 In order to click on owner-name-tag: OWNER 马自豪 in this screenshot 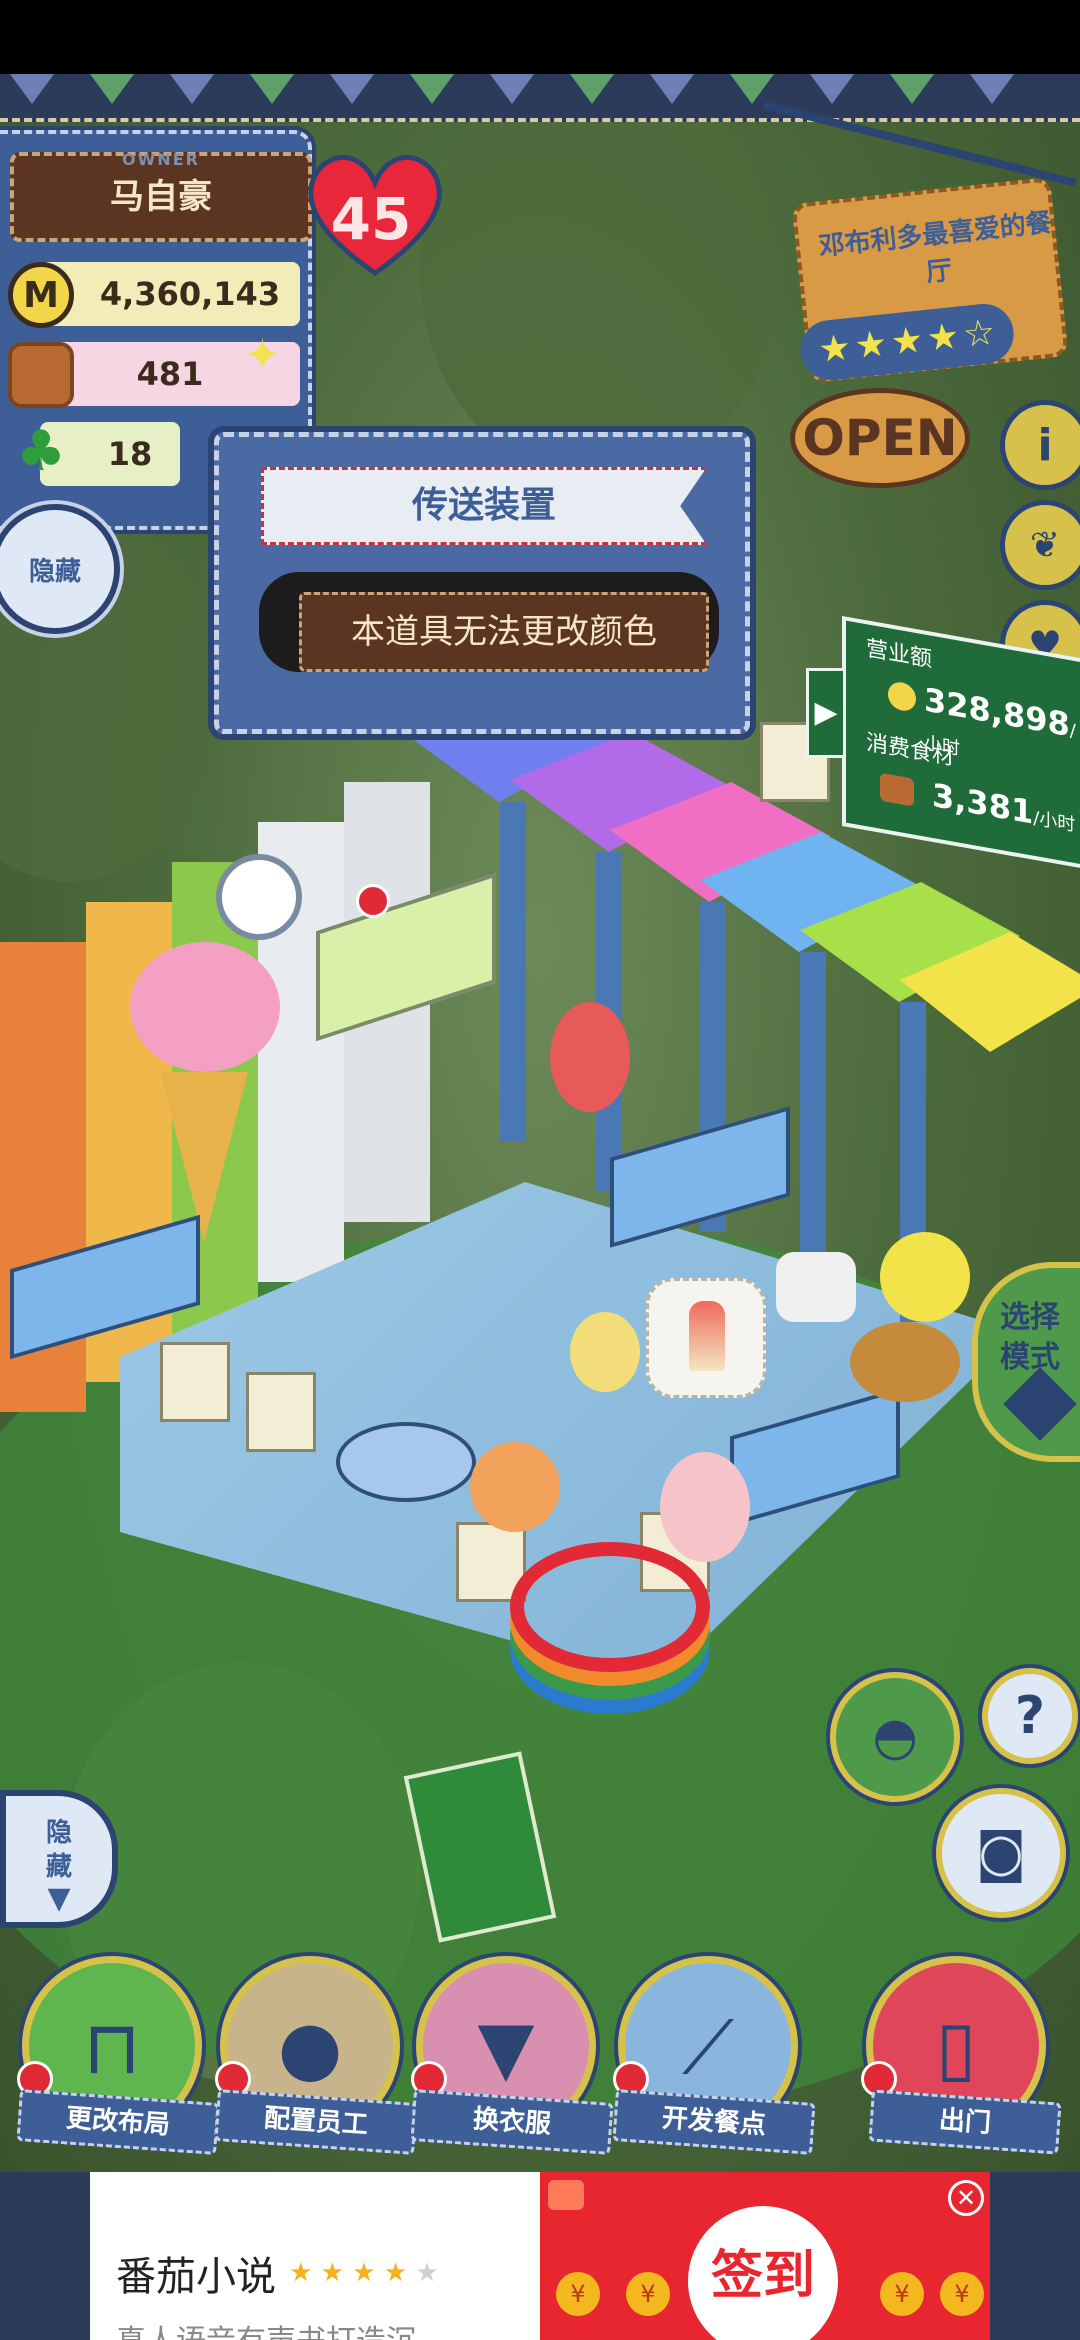, I will do `click(161, 196)`.